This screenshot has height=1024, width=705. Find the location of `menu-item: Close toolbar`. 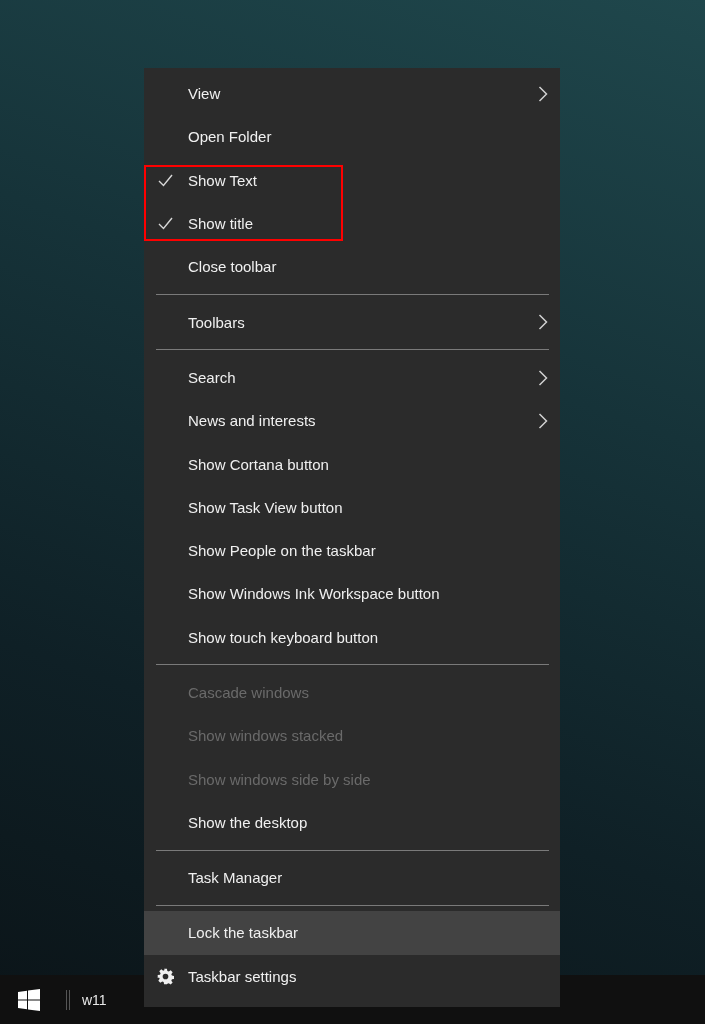

menu-item: Close toolbar is located at coordinates (352, 267).